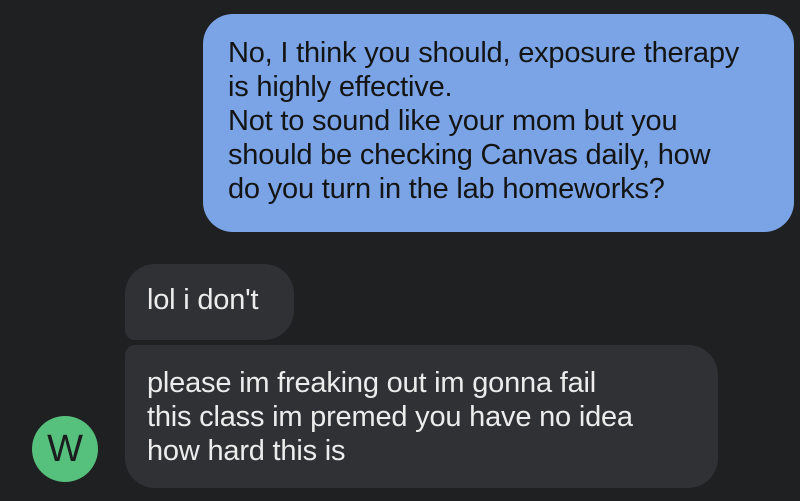  Describe the element at coordinates (209, 302) in the screenshot. I see `received-message-bubble: lol i don't` at that location.